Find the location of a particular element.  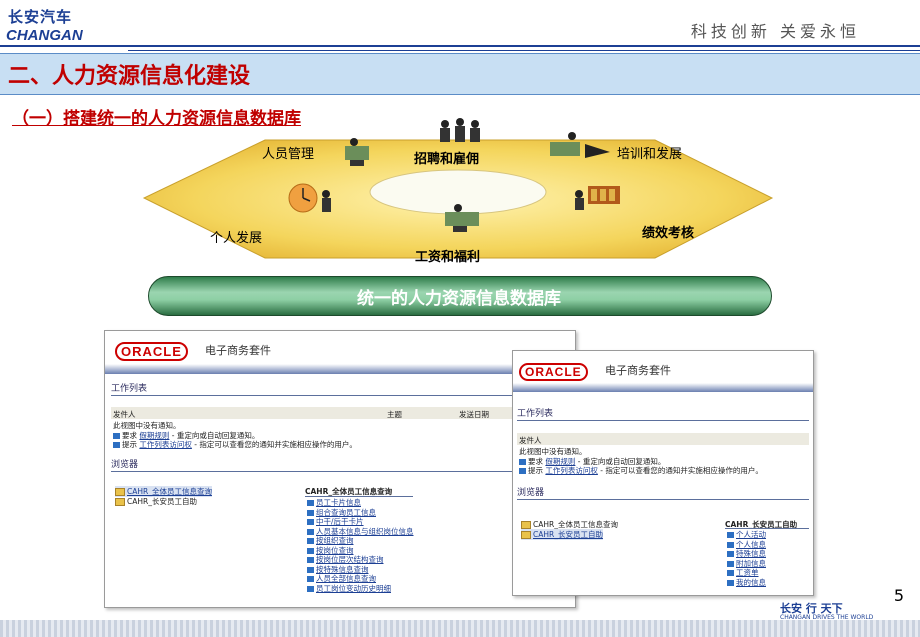

menu-item: 工资单 is located at coordinates (746, 573).